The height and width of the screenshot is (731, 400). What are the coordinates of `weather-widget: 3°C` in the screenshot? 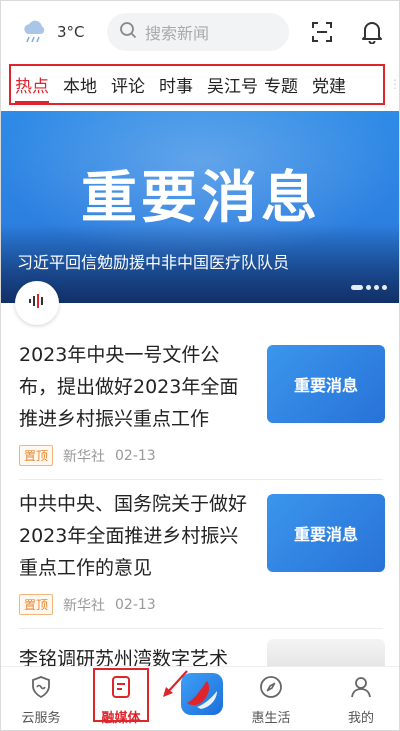 It's located at (53, 32).